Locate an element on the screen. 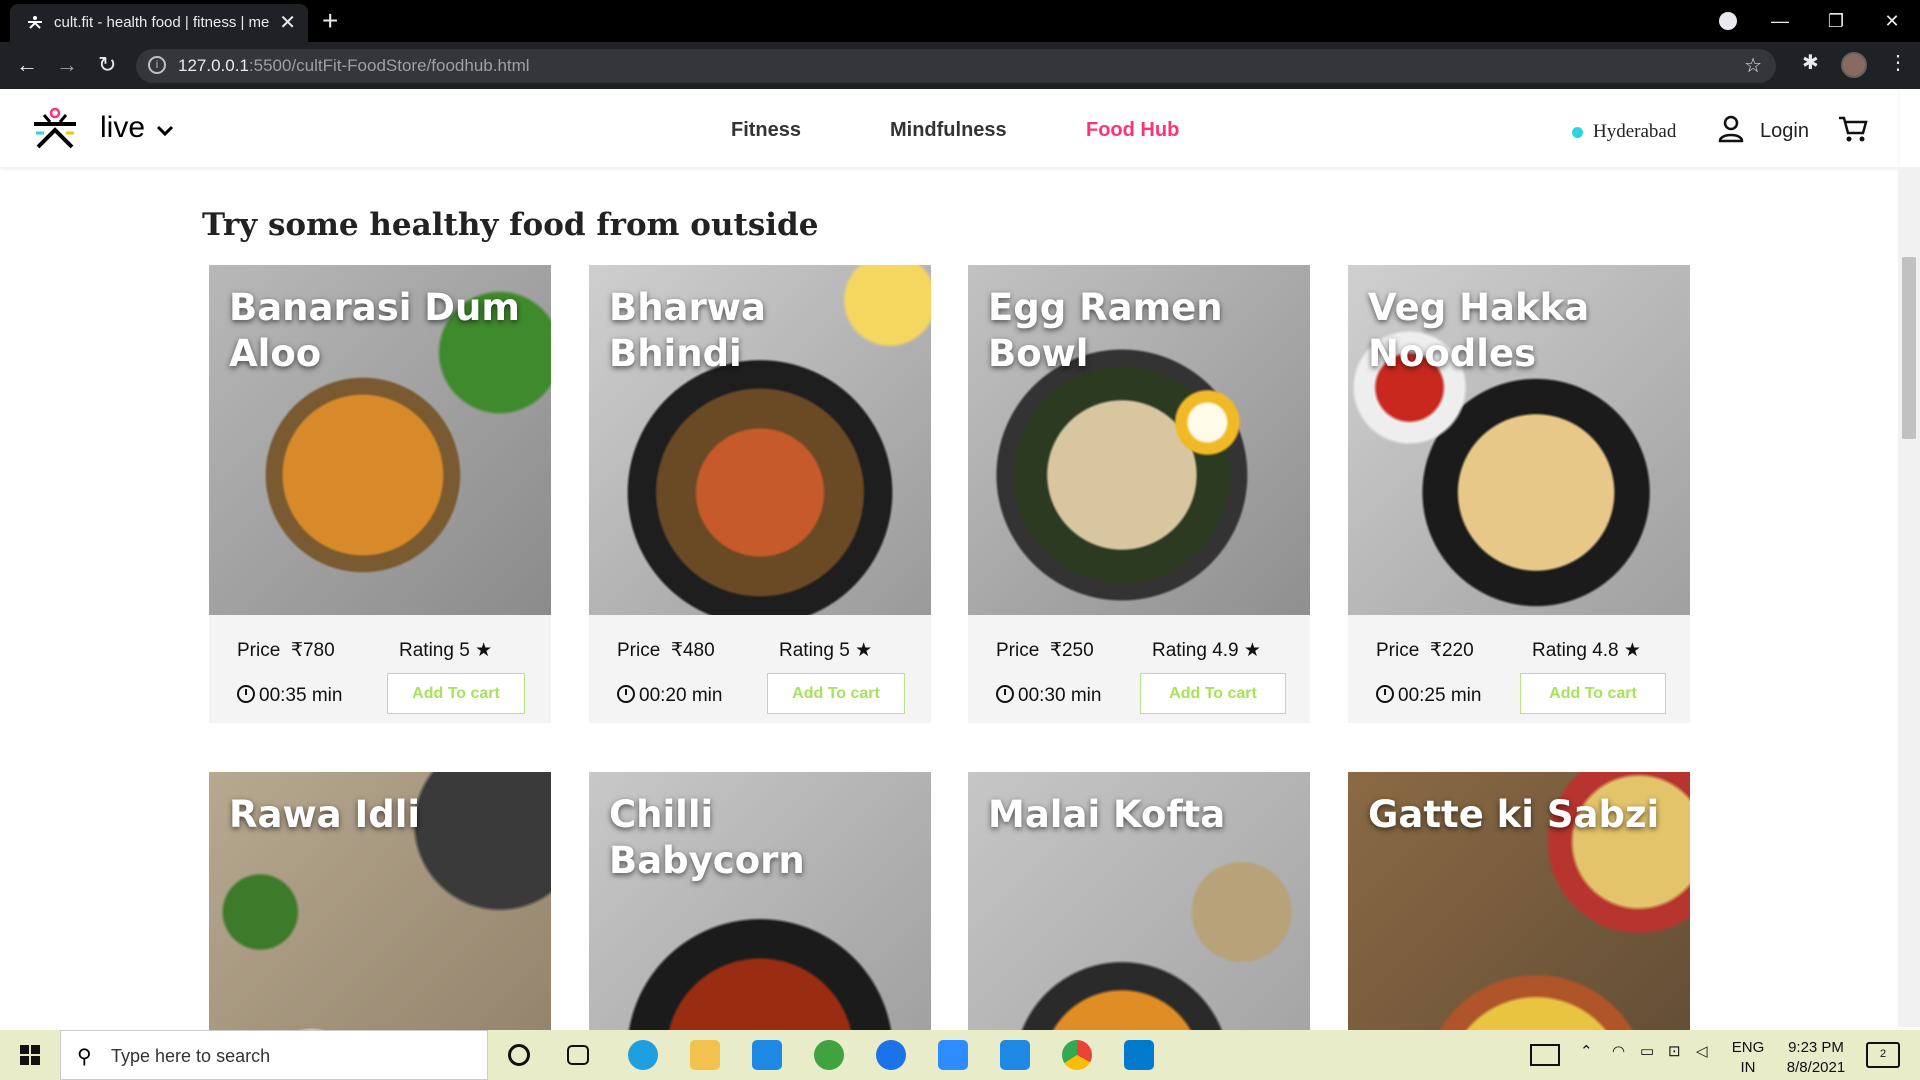  tab-title: cult.fit - health food | fitness | me is located at coordinates (162, 22).